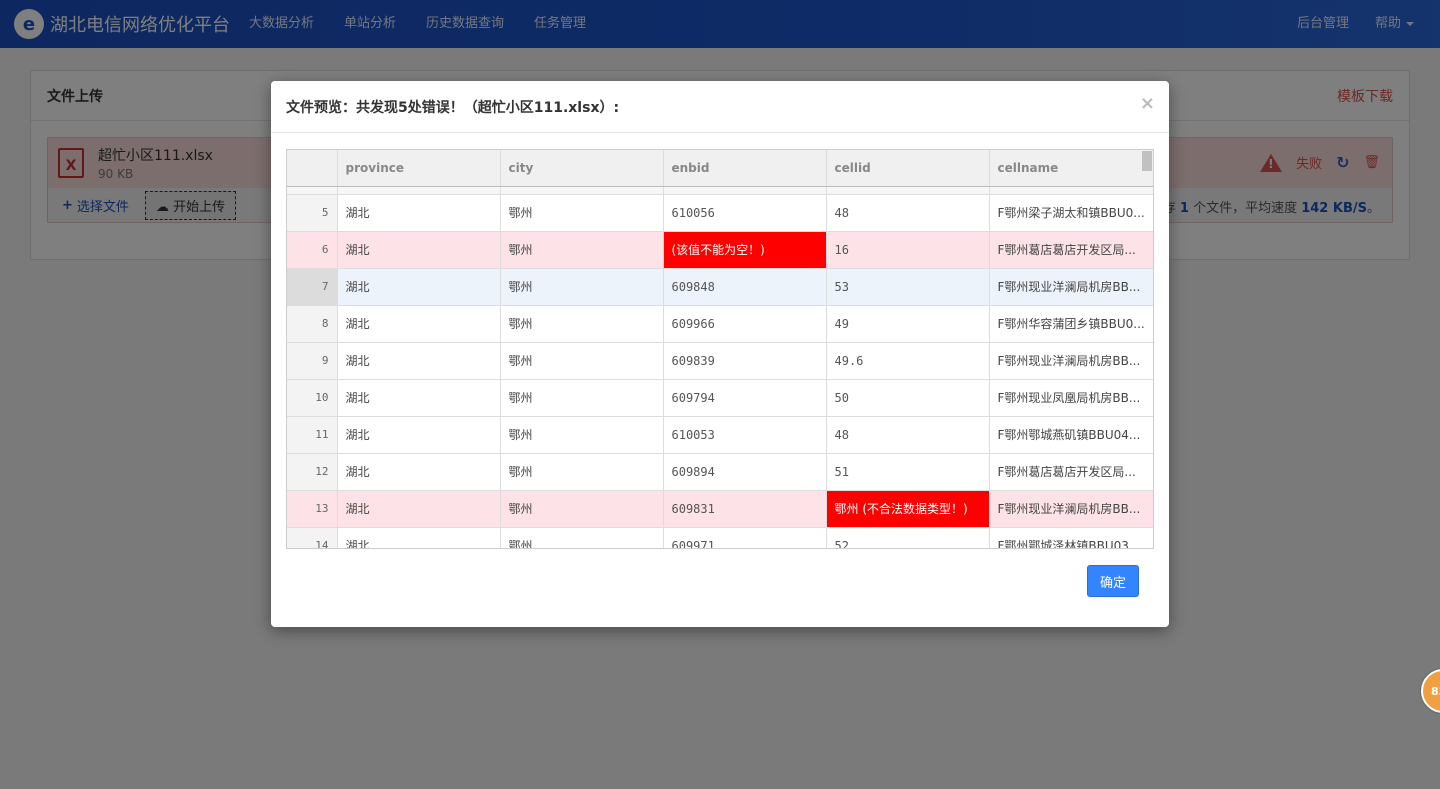 Image resolution: width=1440 pixels, height=789 pixels. What do you see at coordinates (312, 435) in the screenshot?
I see `row-index: 11` at bounding box center [312, 435].